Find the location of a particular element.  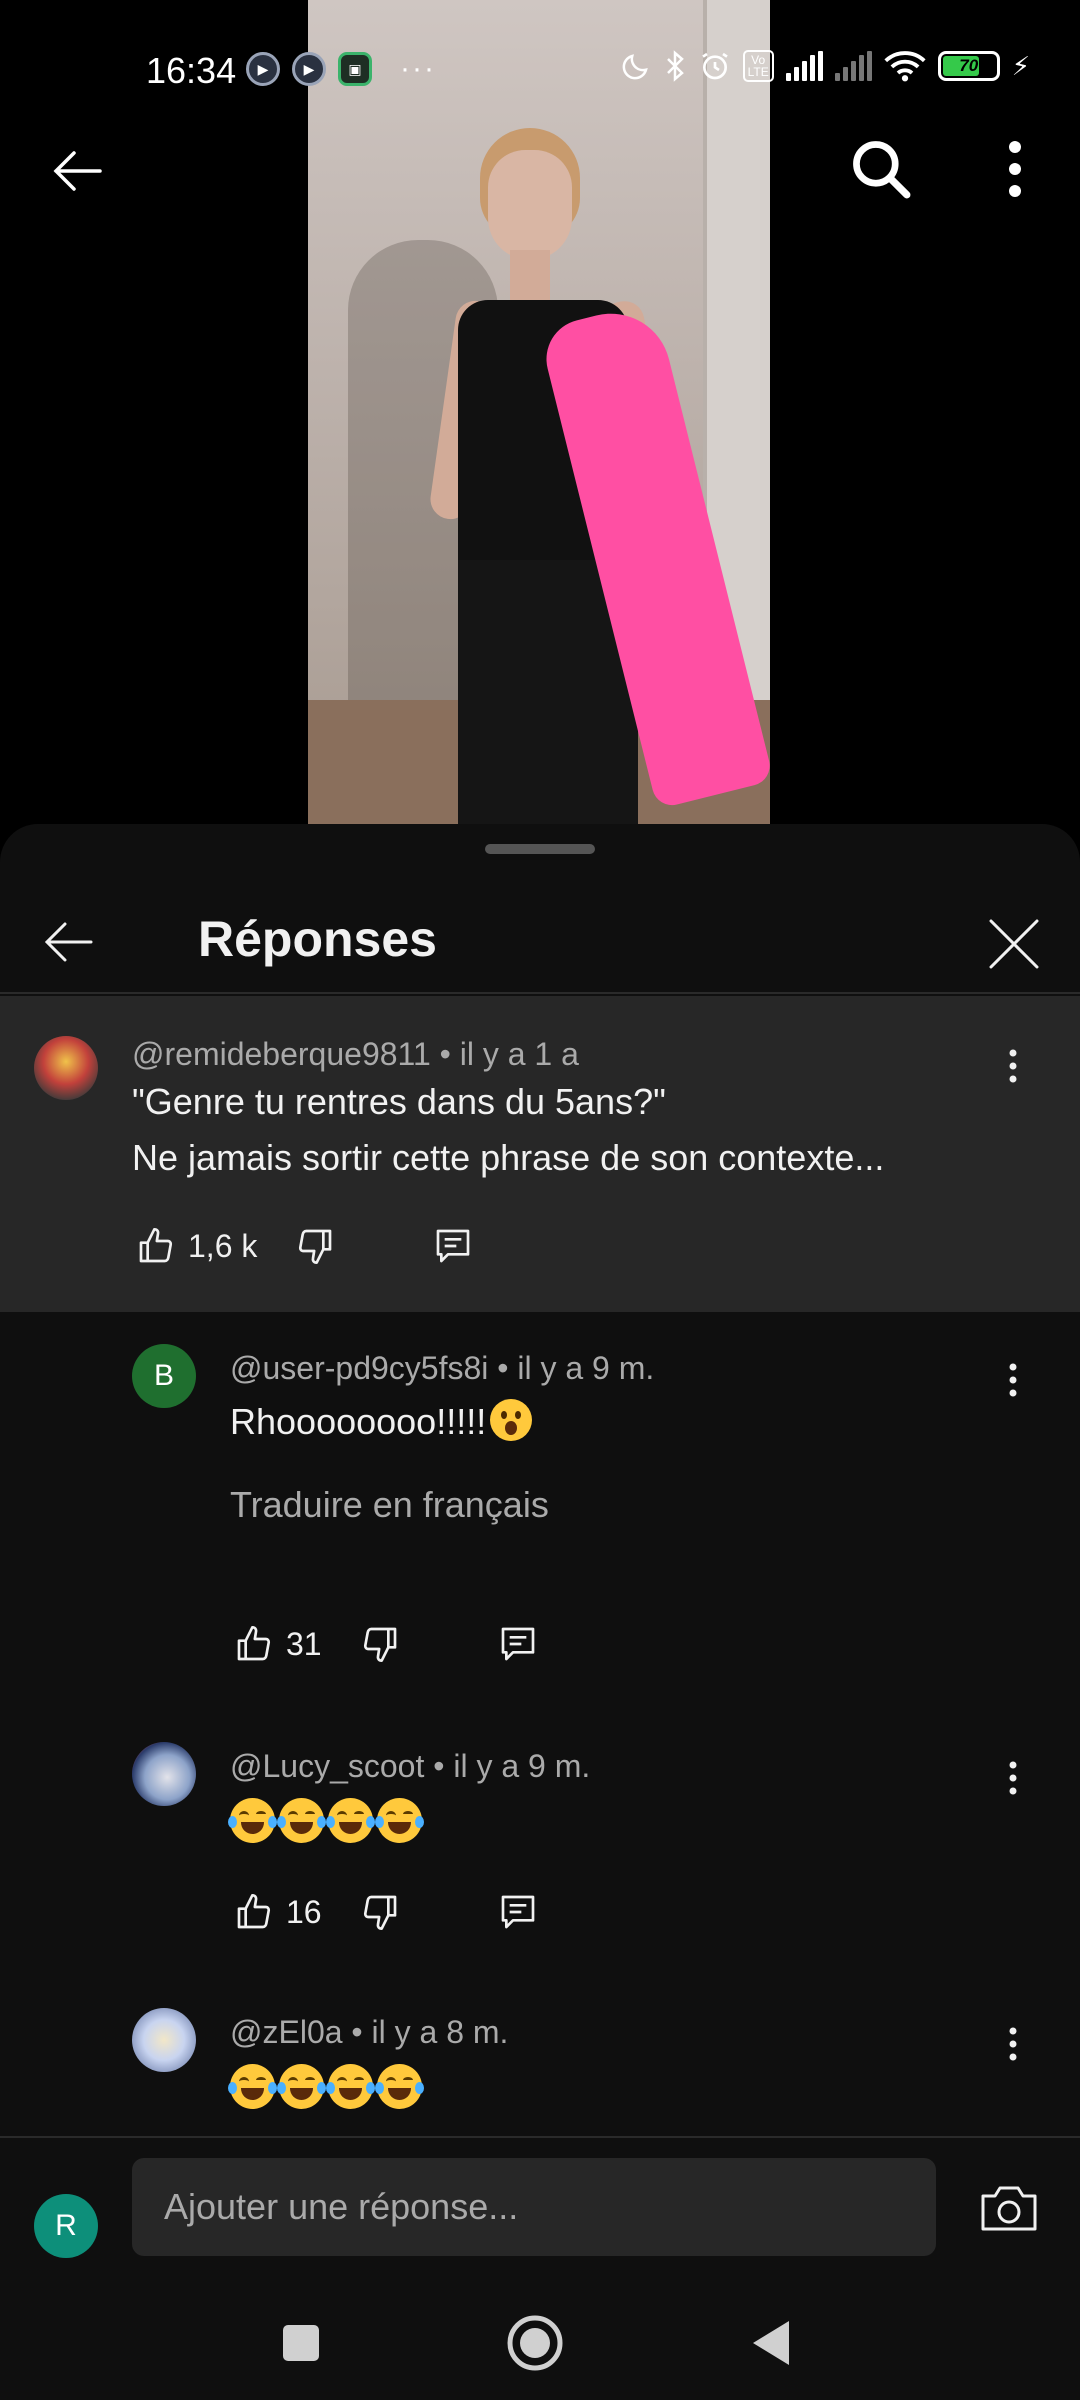

close-button is located at coordinates (1014, 944).